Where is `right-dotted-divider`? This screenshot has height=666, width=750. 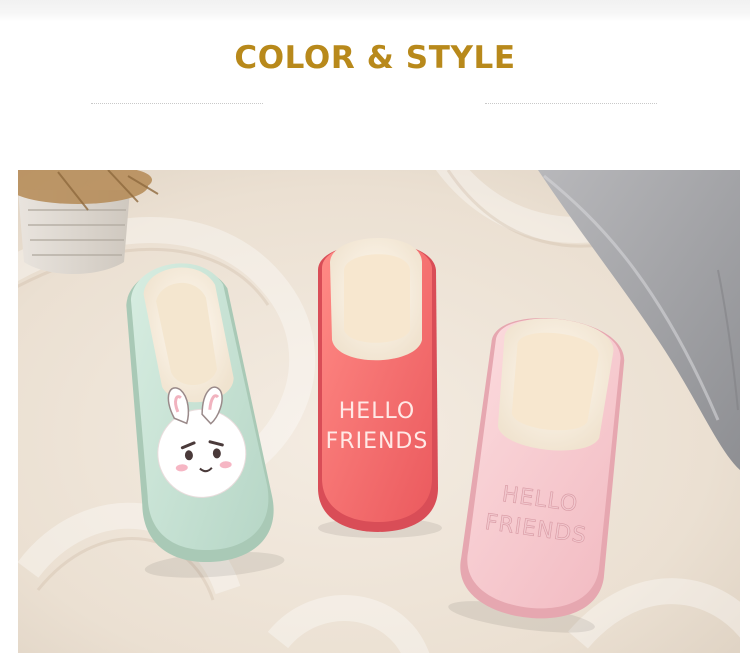
right-dotted-divider is located at coordinates (571, 103).